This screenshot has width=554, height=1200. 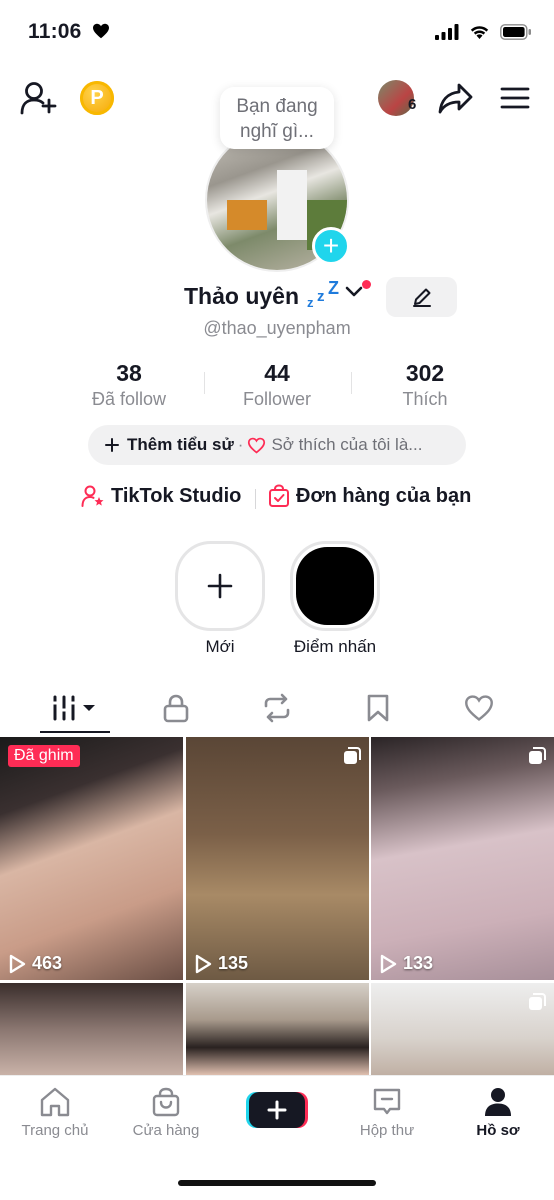 What do you see at coordinates (180, 445) in the screenshot?
I see `add-bio-label: Thêm tiểu sử` at bounding box center [180, 445].